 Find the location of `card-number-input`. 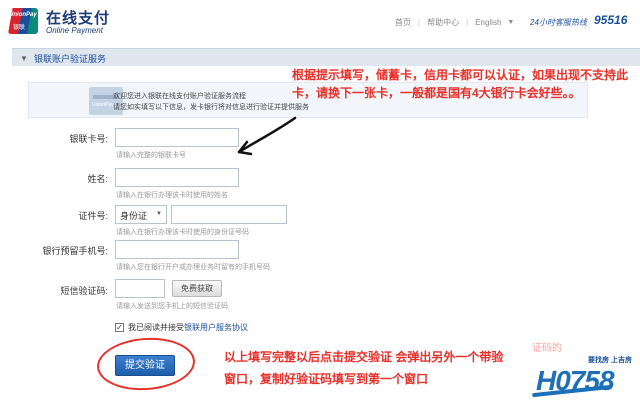

card-number-input is located at coordinates (177, 137).